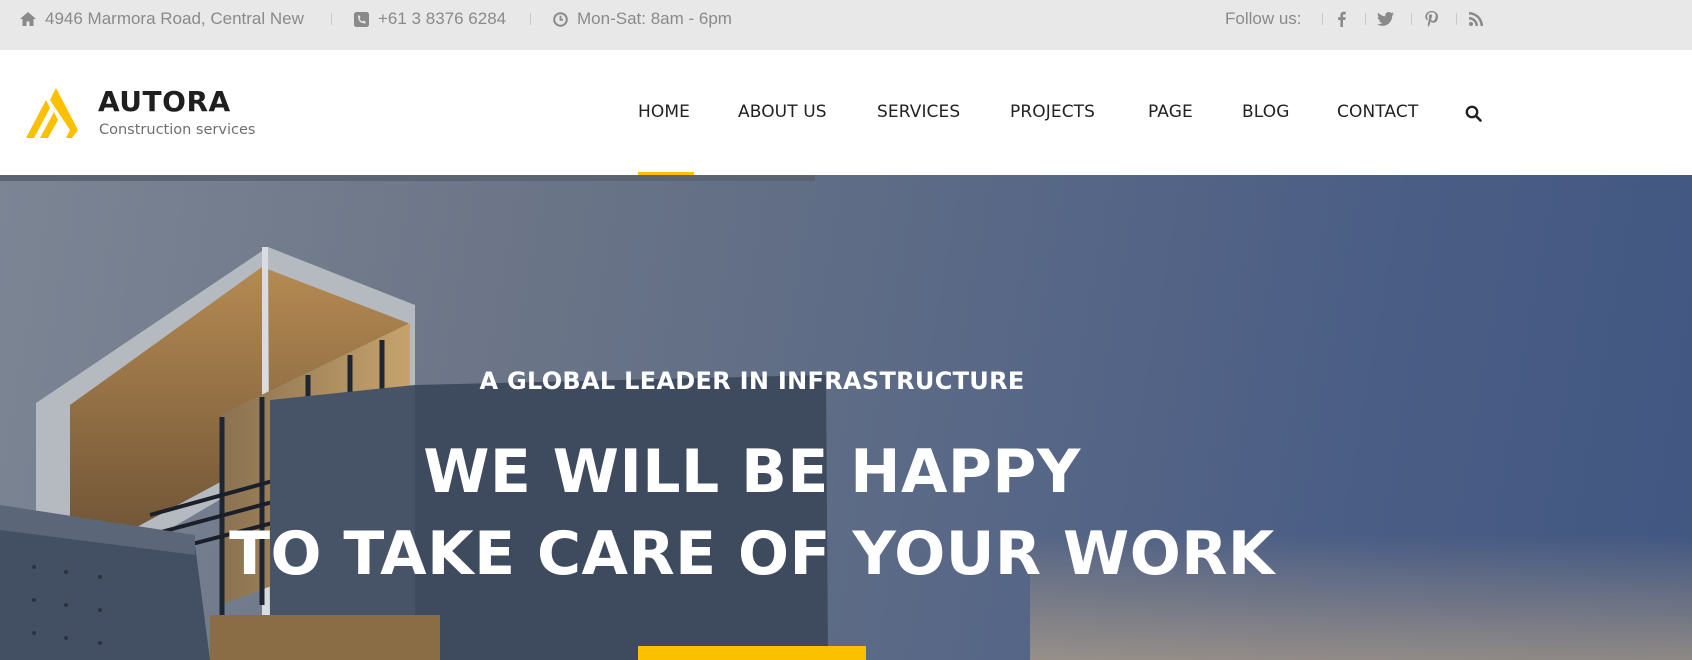 Image resolution: width=1692 pixels, height=660 pixels. What do you see at coordinates (664, 112) in the screenshot?
I see `nav-home: HOME` at bounding box center [664, 112].